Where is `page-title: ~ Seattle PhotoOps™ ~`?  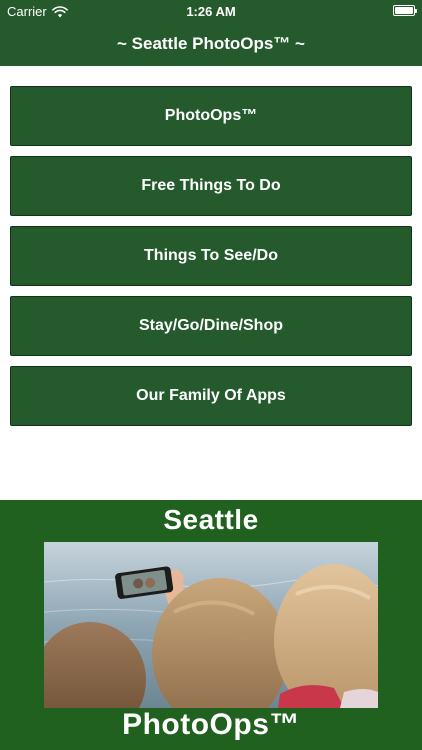
page-title: ~ Seattle PhotoOps™ ~ is located at coordinates (211, 43).